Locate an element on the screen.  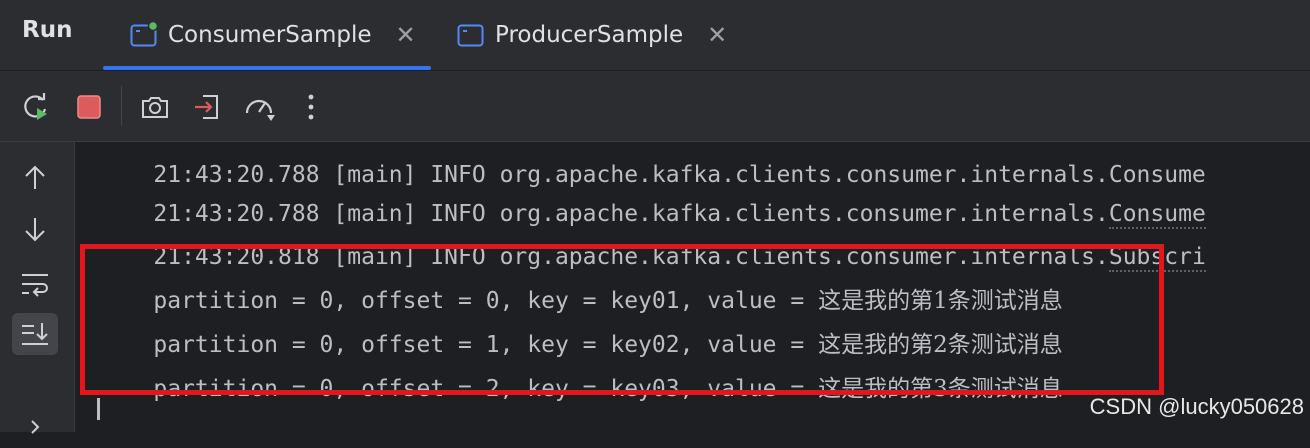
running-indicator-icon is located at coordinates (153, 26).